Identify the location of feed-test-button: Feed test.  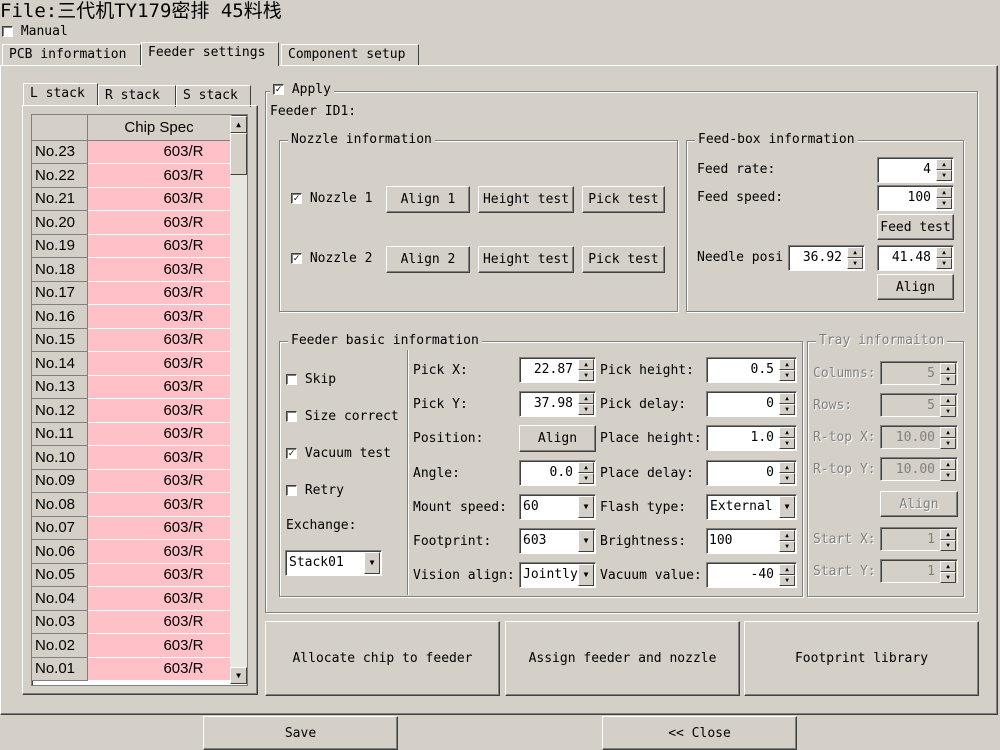
(915, 227).